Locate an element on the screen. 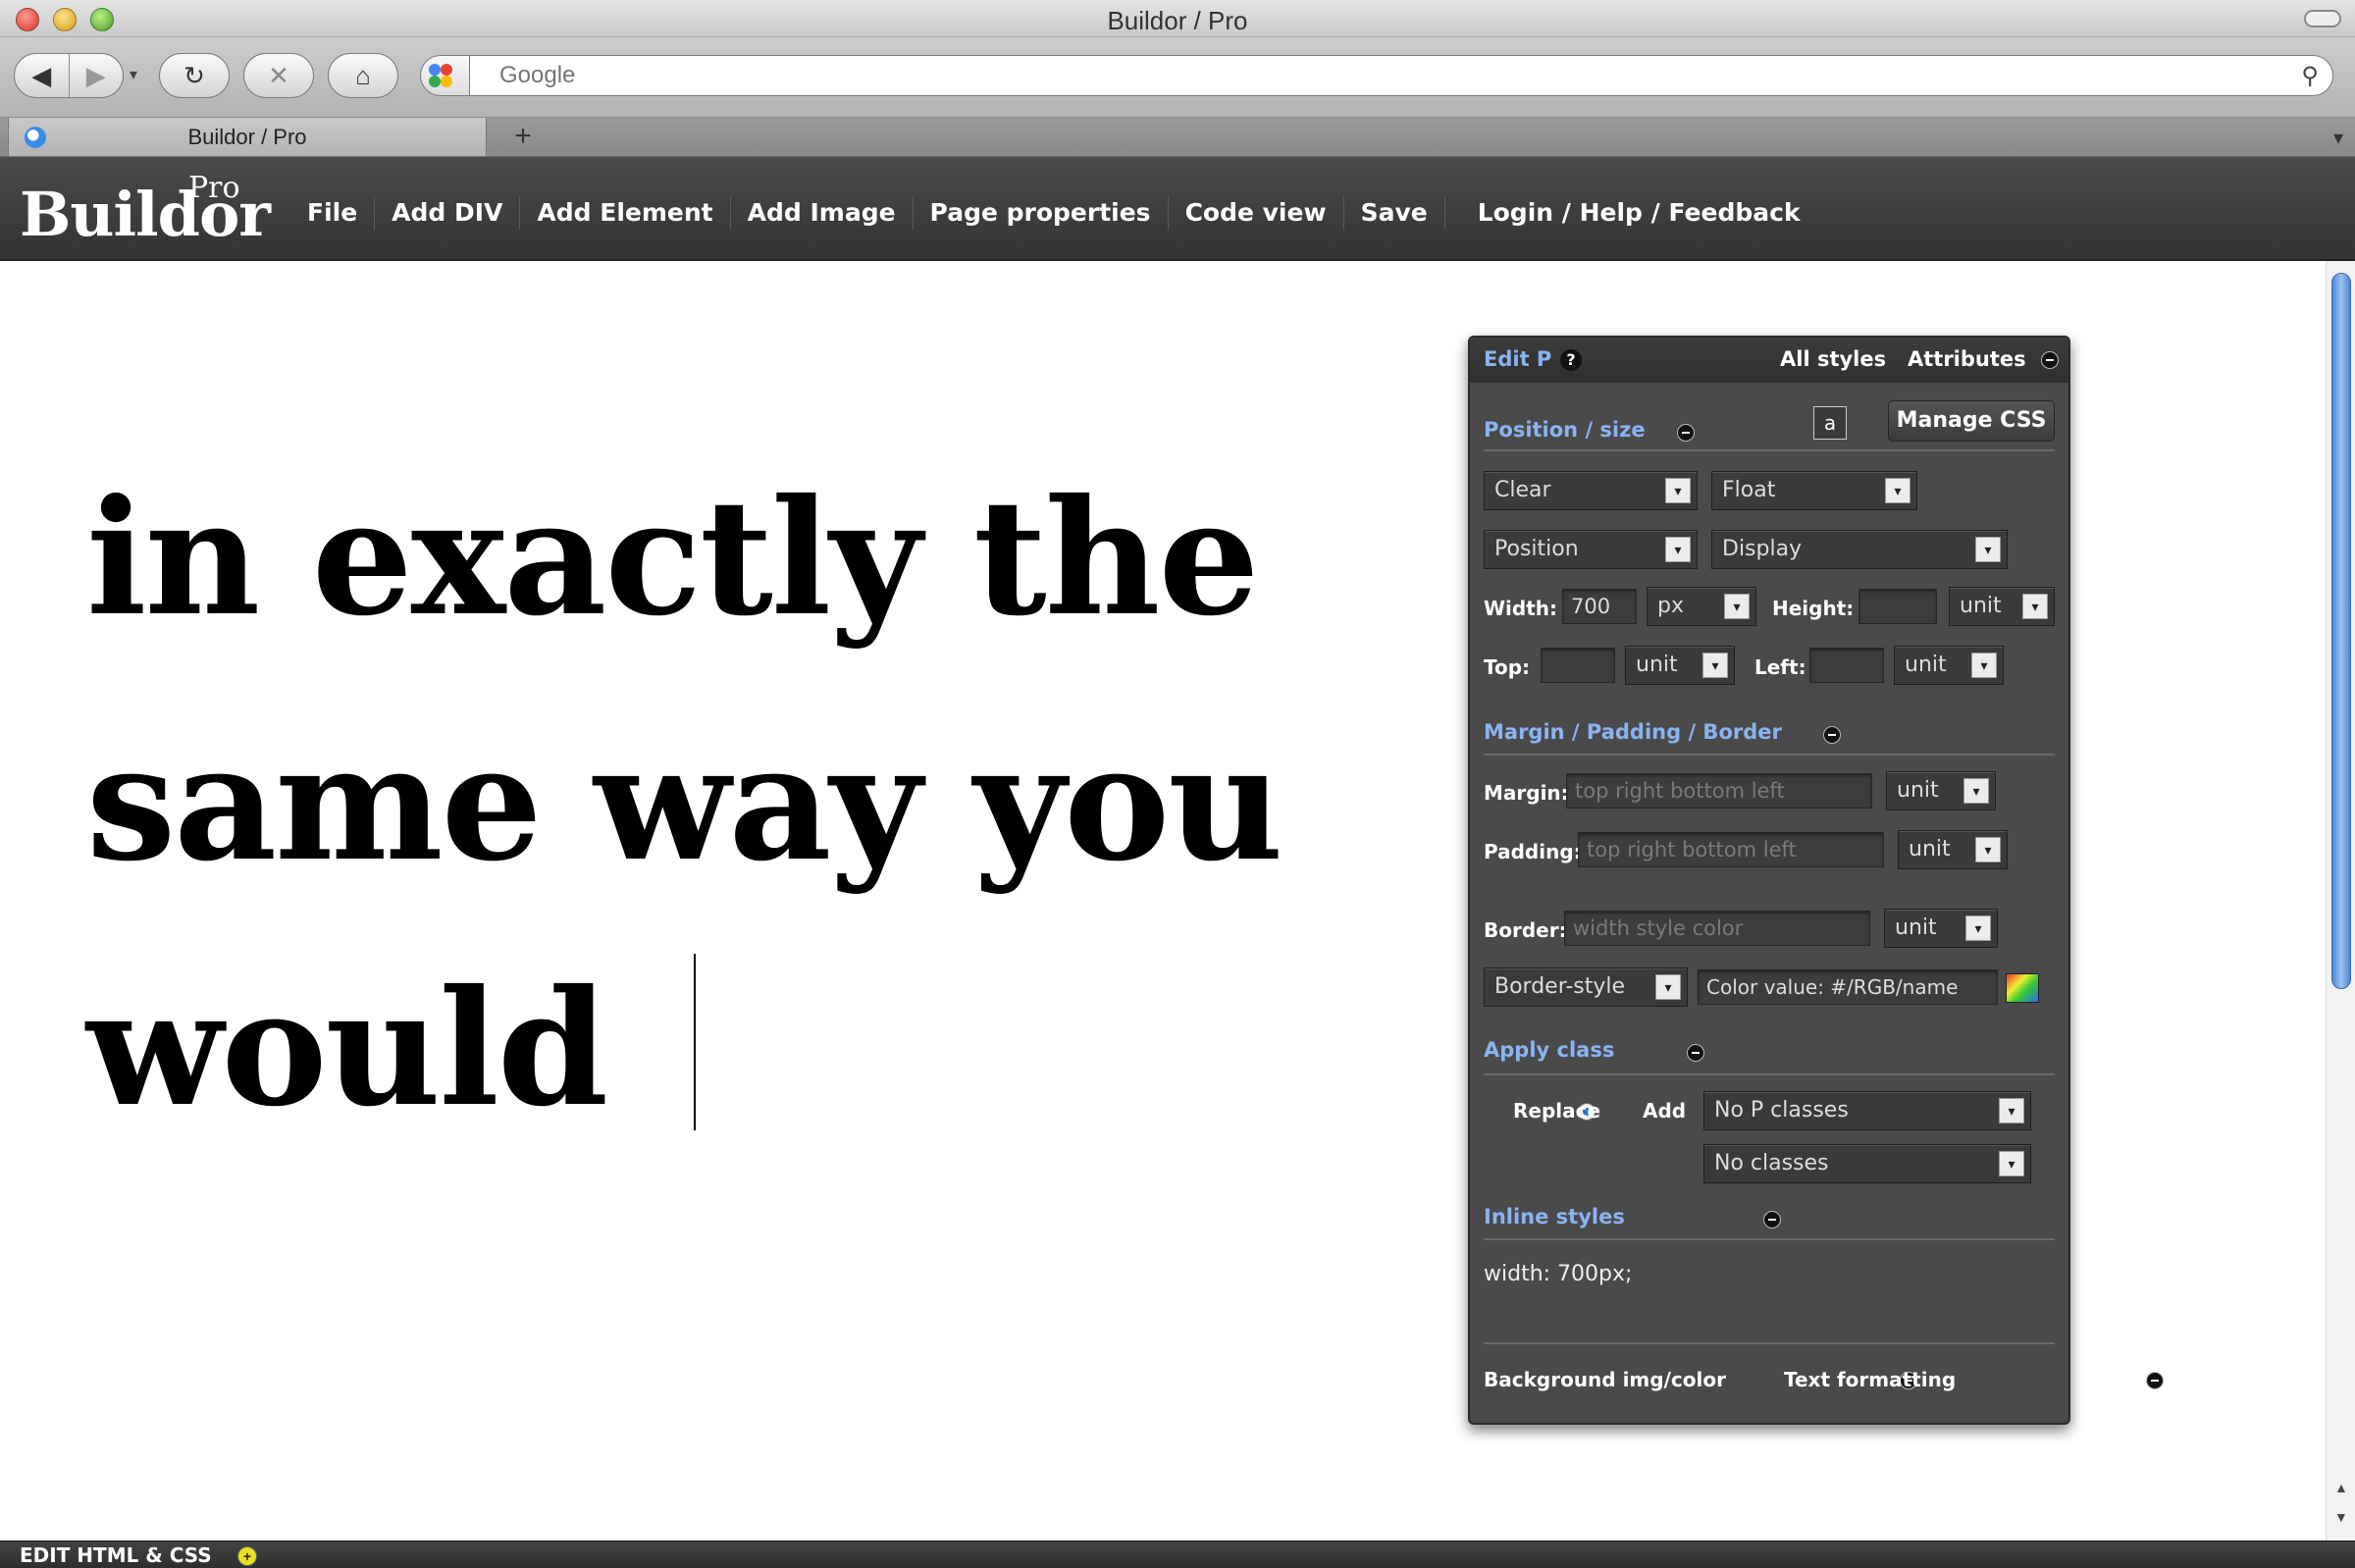 The image size is (2355, 1568). width-input is located at coordinates (1599, 607).